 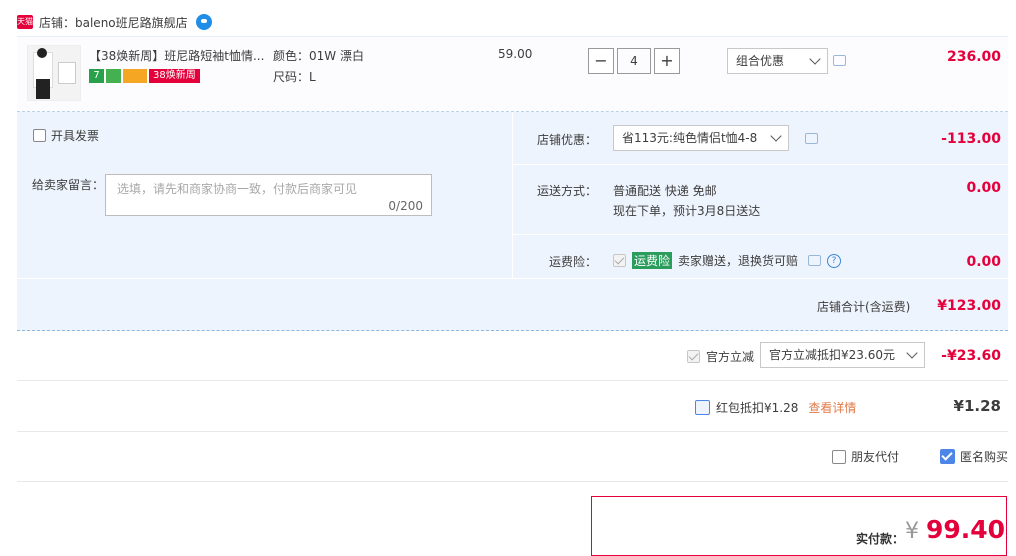 What do you see at coordinates (294, 77) in the screenshot?
I see `sku-size: 尺码：L` at bounding box center [294, 77].